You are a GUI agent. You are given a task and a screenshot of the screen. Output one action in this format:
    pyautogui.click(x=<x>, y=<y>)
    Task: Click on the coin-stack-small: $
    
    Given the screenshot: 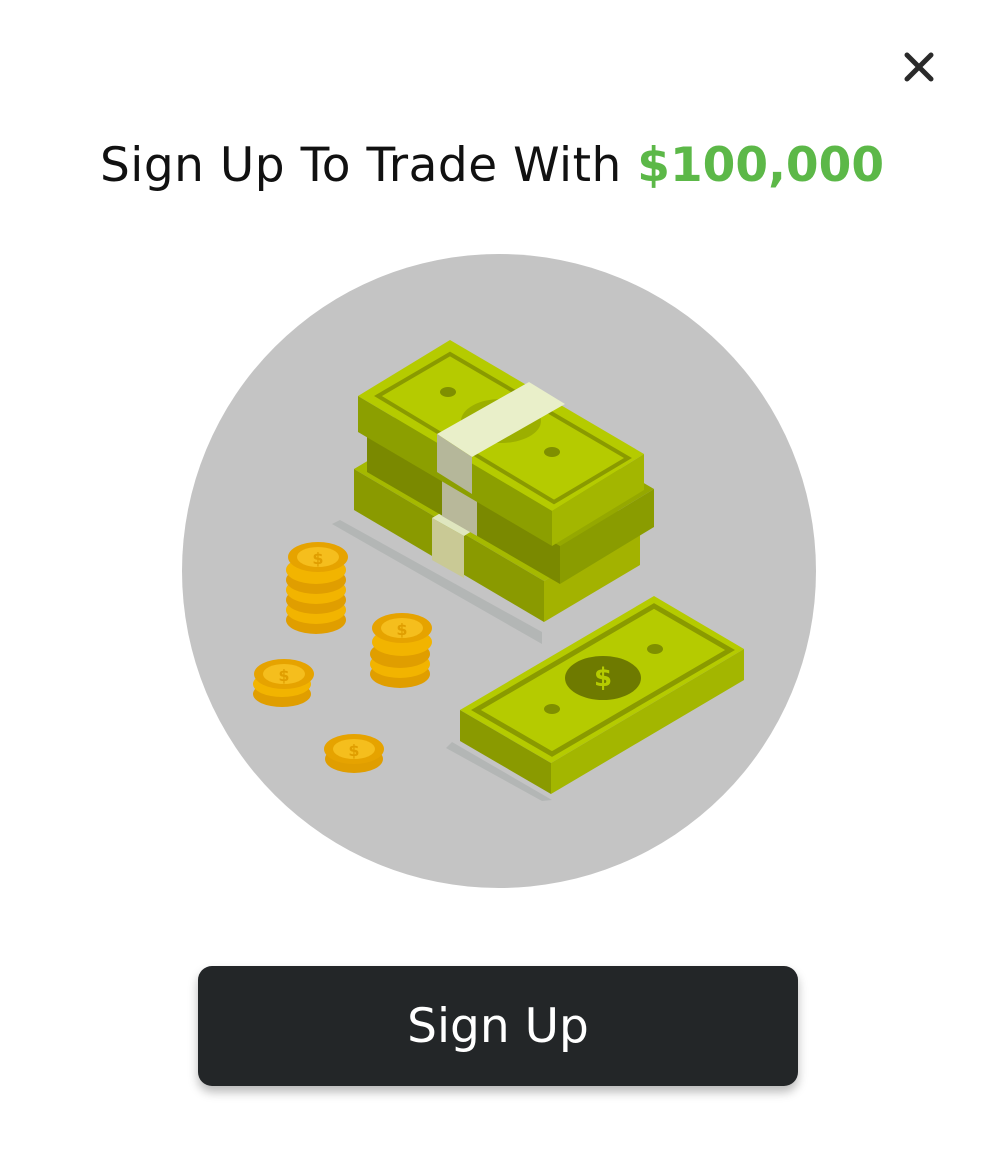 What is the action you would take?
    pyautogui.click(x=283, y=683)
    